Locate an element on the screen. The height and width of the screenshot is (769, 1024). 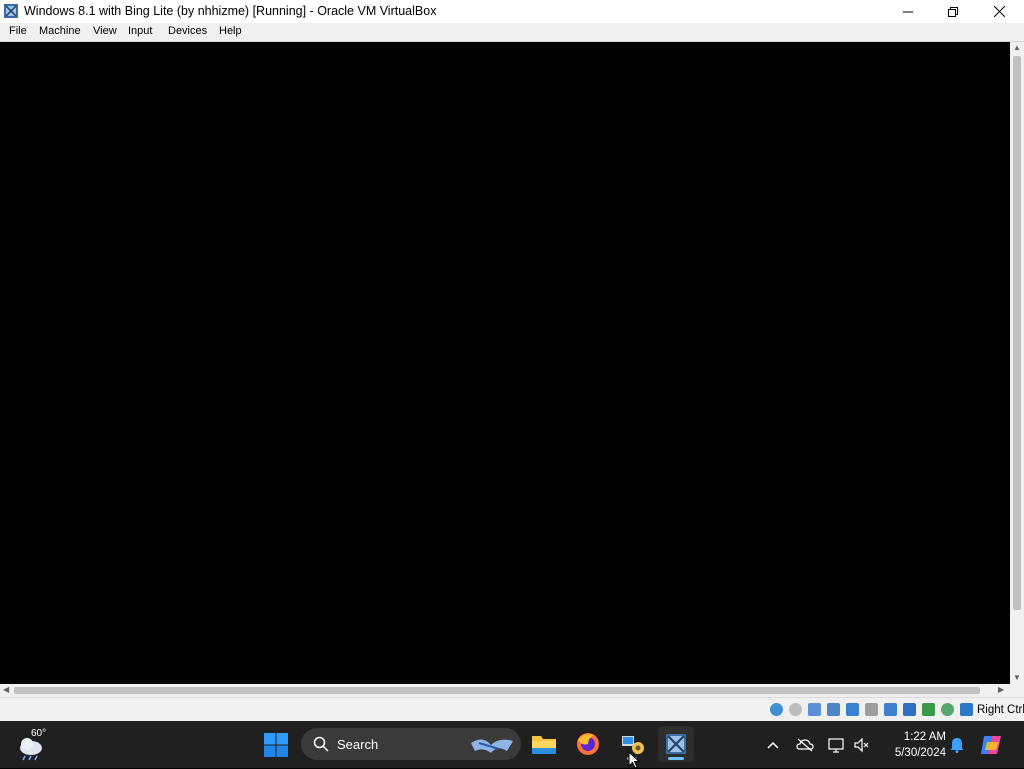
display-icon is located at coordinates (890, 709).